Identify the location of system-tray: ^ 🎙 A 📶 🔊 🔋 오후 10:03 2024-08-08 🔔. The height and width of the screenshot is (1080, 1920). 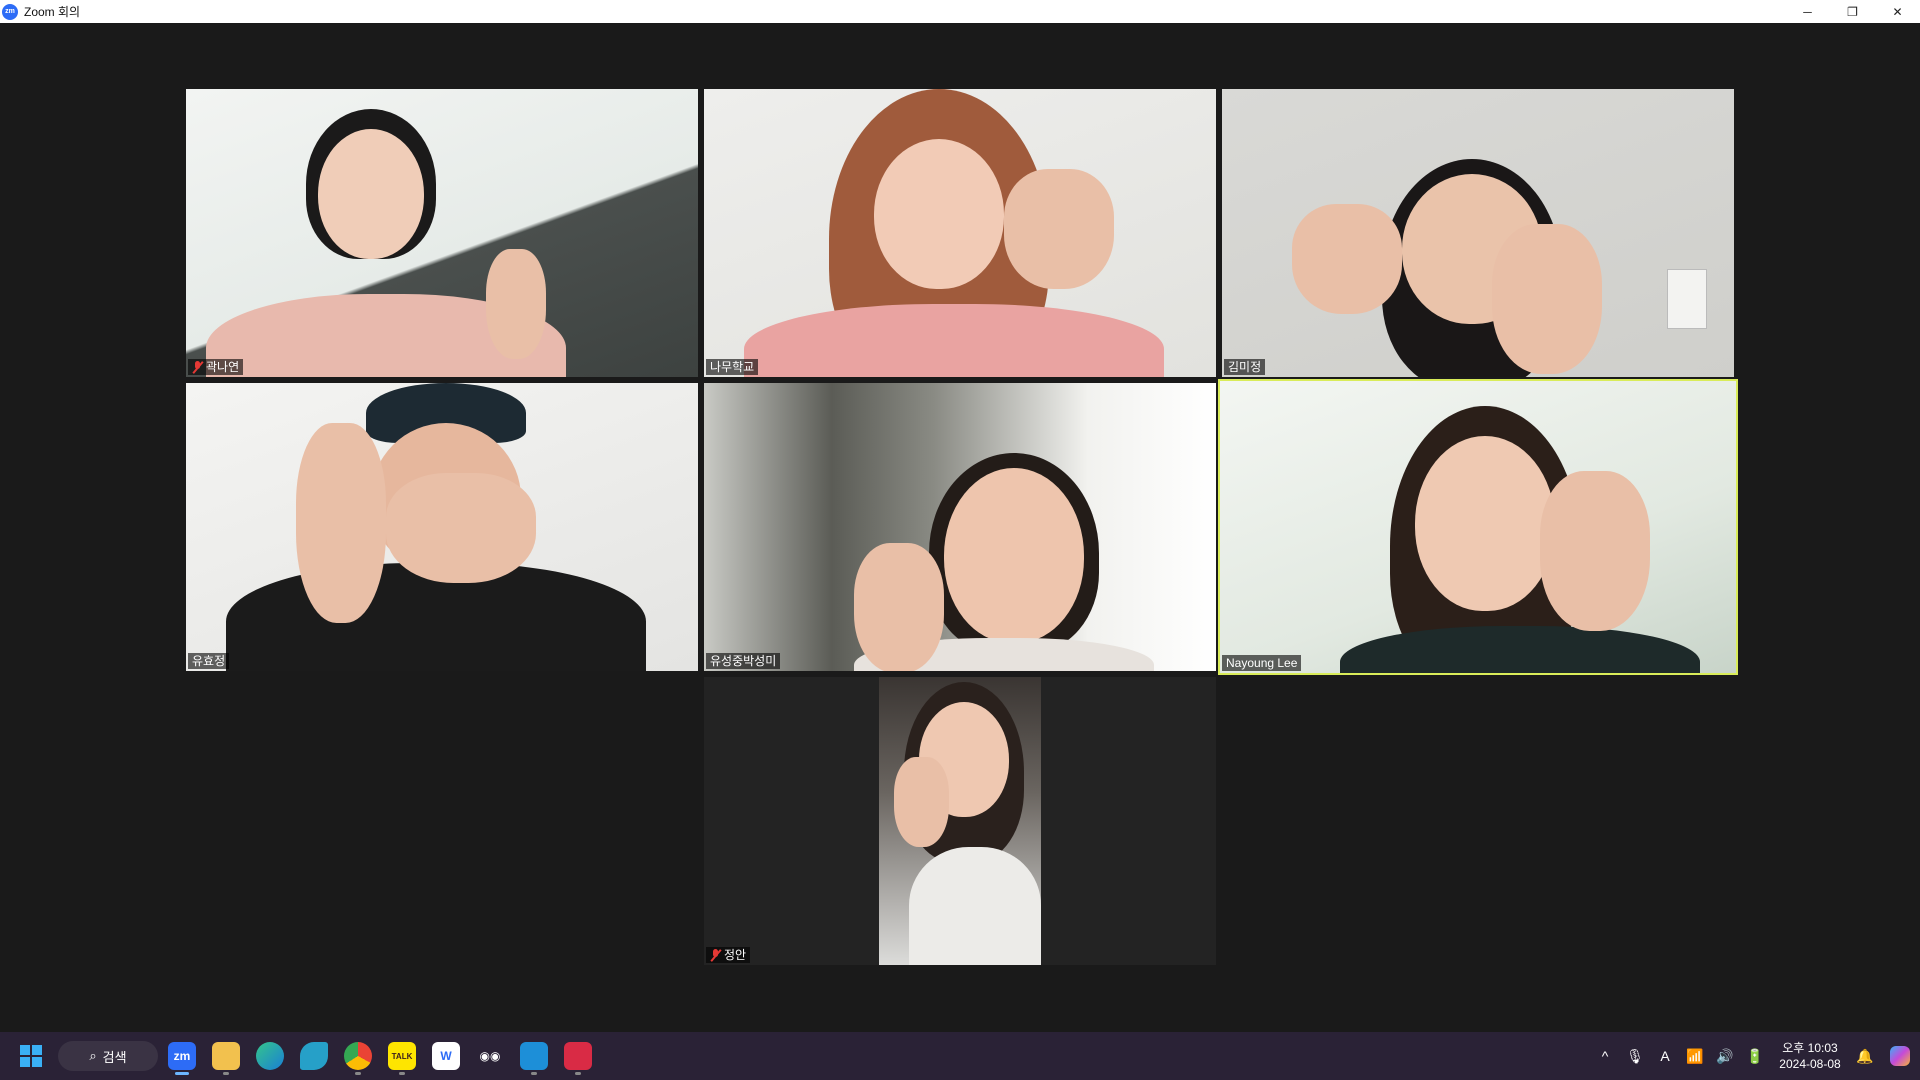
(1755, 1056).